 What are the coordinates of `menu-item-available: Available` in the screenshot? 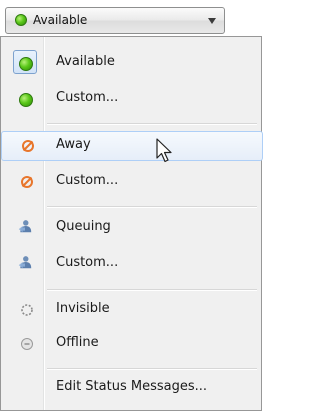 It's located at (132, 63).